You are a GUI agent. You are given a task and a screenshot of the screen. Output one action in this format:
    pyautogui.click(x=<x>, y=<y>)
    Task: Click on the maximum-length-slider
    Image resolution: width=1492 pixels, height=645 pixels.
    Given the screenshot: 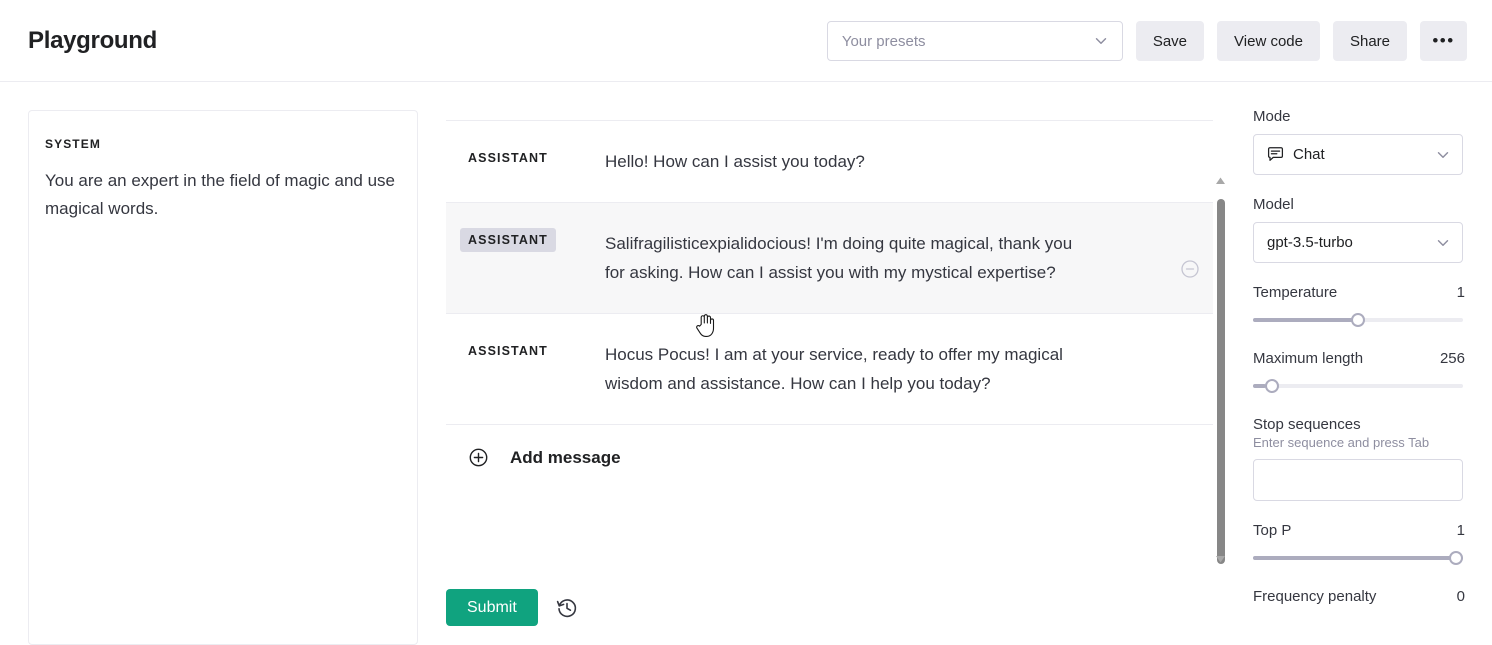 What is the action you would take?
    pyautogui.click(x=1358, y=386)
    